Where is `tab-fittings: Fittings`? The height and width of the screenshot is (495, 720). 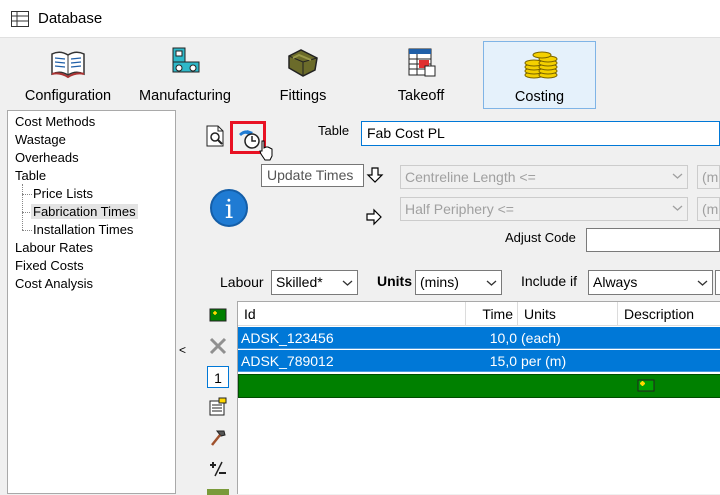 tab-fittings: Fittings is located at coordinates (303, 75).